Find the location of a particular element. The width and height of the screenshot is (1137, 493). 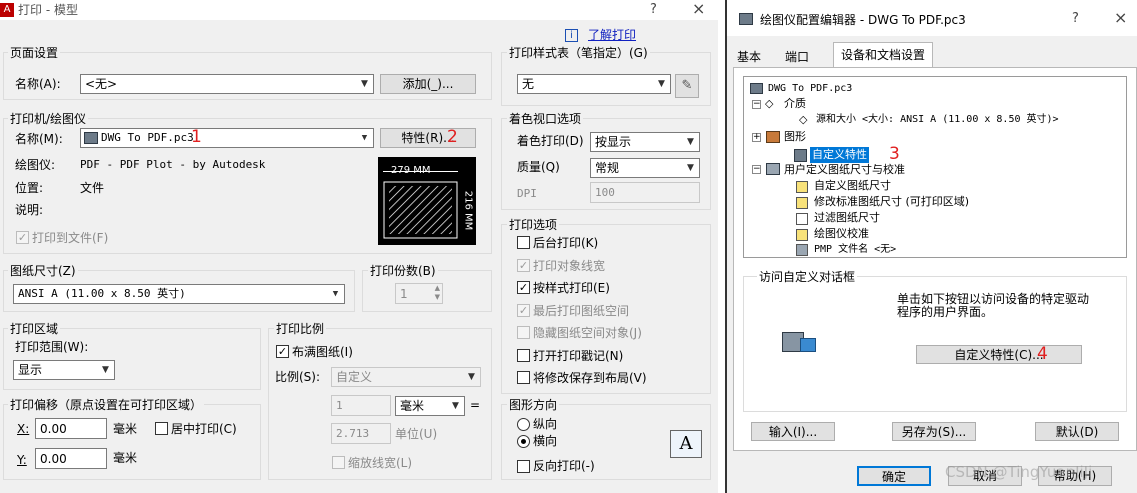

style-table-select: 无 ▼ is located at coordinates (594, 84).